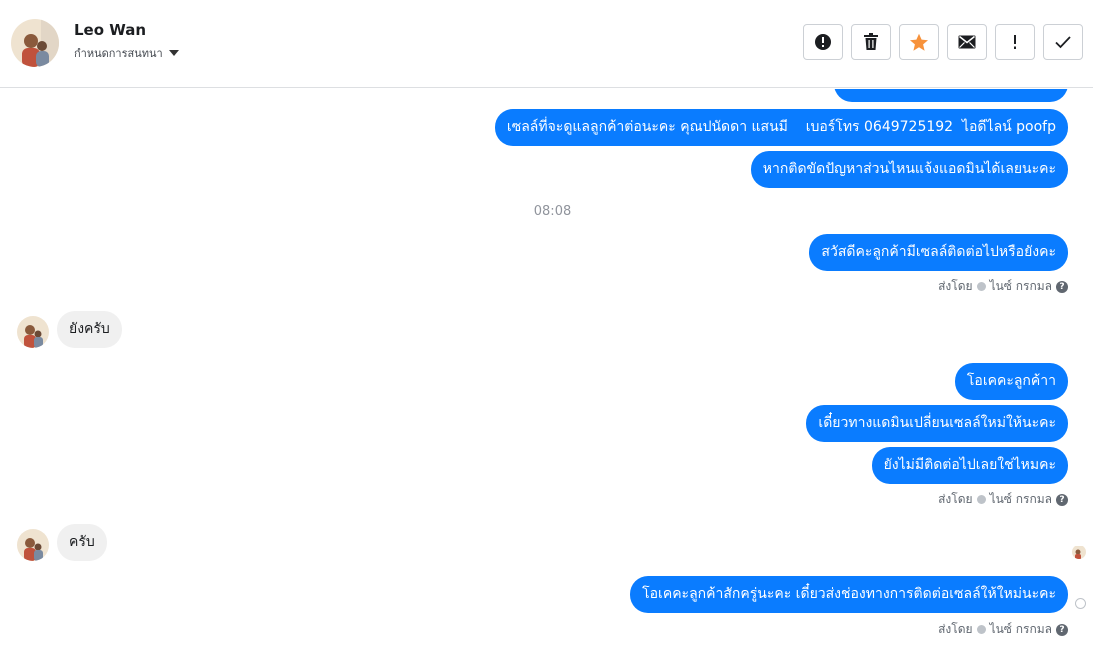 This screenshot has height=669, width=1093. Describe the element at coordinates (173, 53) in the screenshot. I see `caret-down-icon` at that location.